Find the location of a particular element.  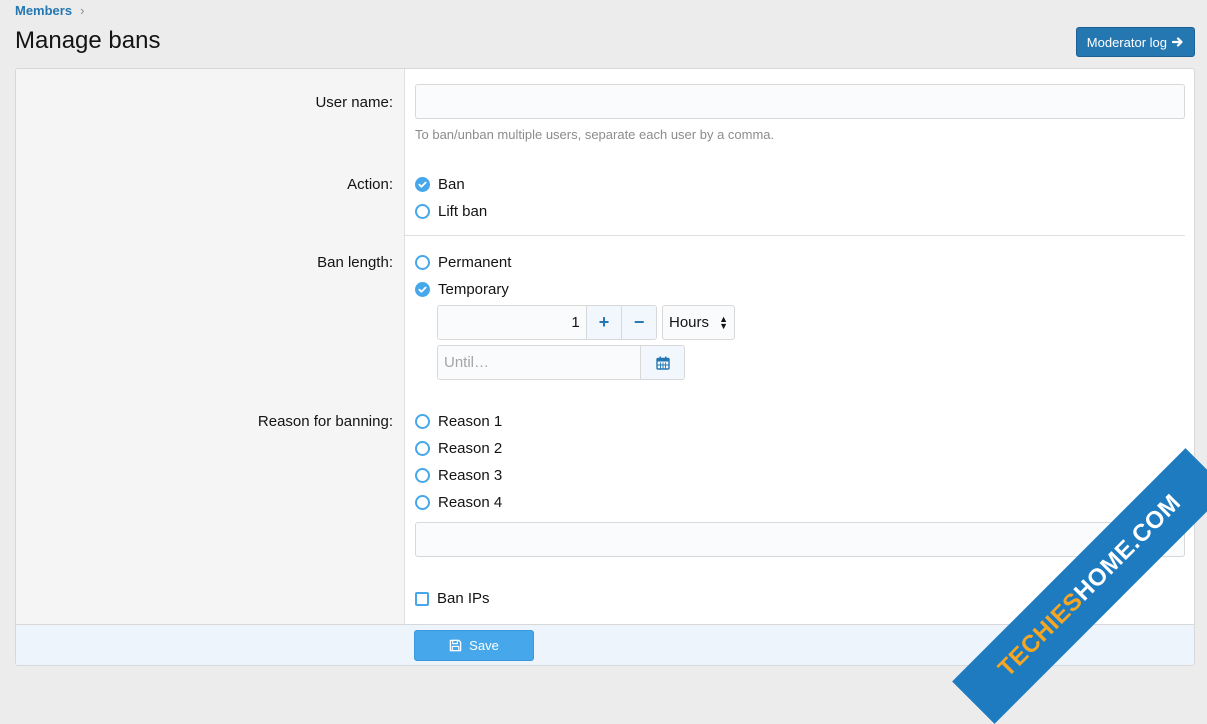

increment-button: + is located at coordinates (604, 322).